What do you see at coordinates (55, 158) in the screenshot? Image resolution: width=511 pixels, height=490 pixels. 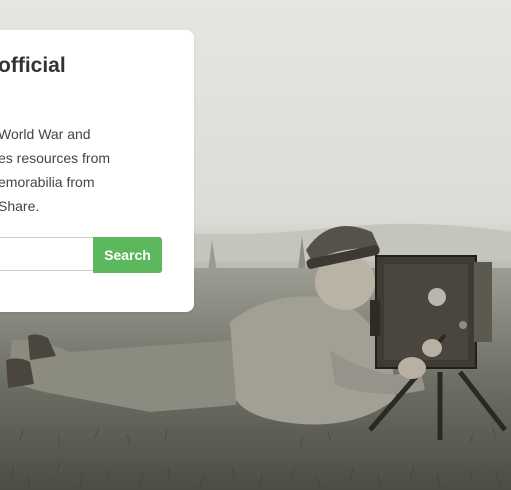 I see `card-description-line: es resources from` at bounding box center [55, 158].